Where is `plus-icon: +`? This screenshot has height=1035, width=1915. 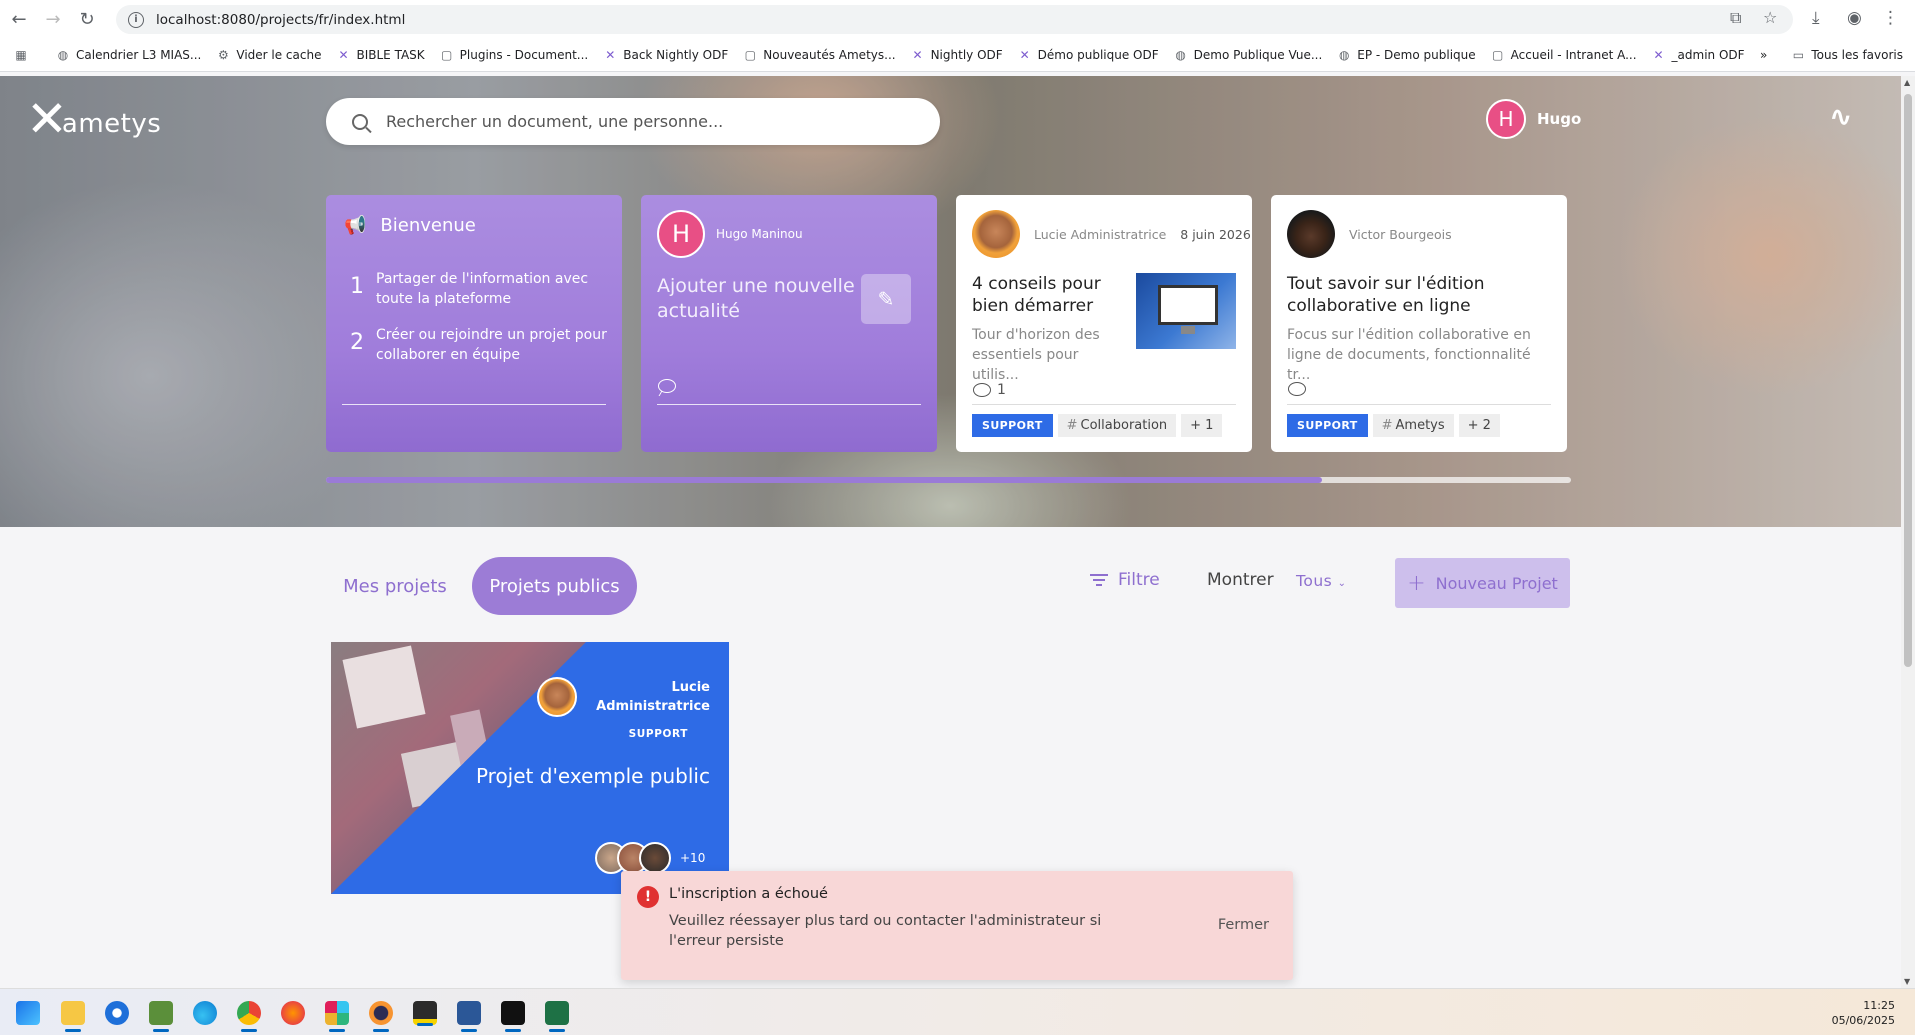
plus-icon: + is located at coordinates (1416, 583).